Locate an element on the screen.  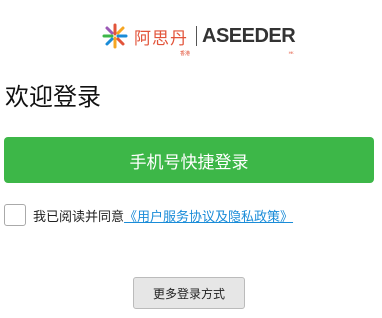
agreement-prefix: 我已阅读并同意 is located at coordinates (79, 217).